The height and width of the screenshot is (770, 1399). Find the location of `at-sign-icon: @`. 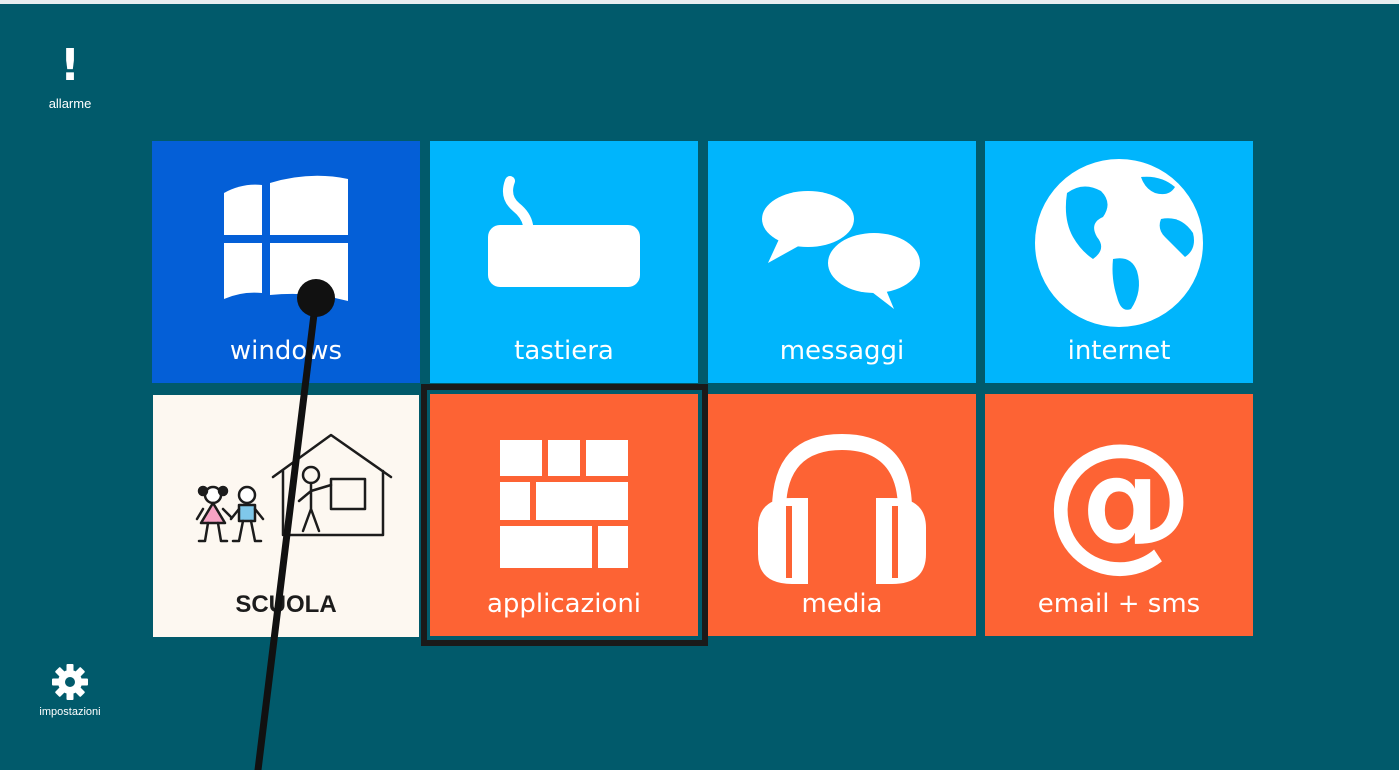

at-sign-icon: @ is located at coordinates (1119, 498).